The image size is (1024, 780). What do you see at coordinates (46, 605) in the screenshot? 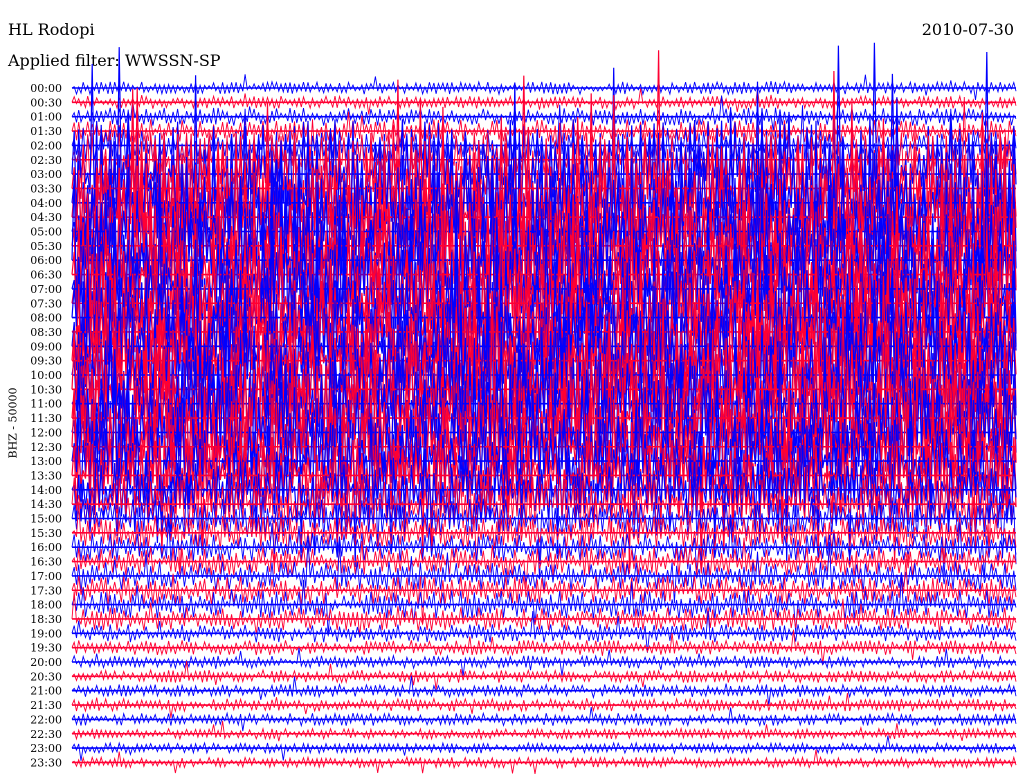
I see `row-time-label: 18:00` at bounding box center [46, 605].